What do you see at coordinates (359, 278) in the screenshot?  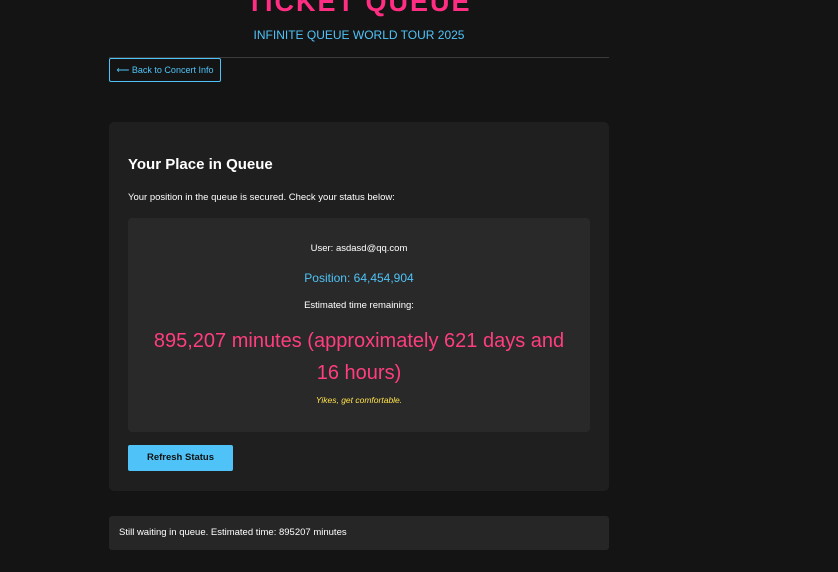 I see `queue-position: Position: 64,454,904` at bounding box center [359, 278].